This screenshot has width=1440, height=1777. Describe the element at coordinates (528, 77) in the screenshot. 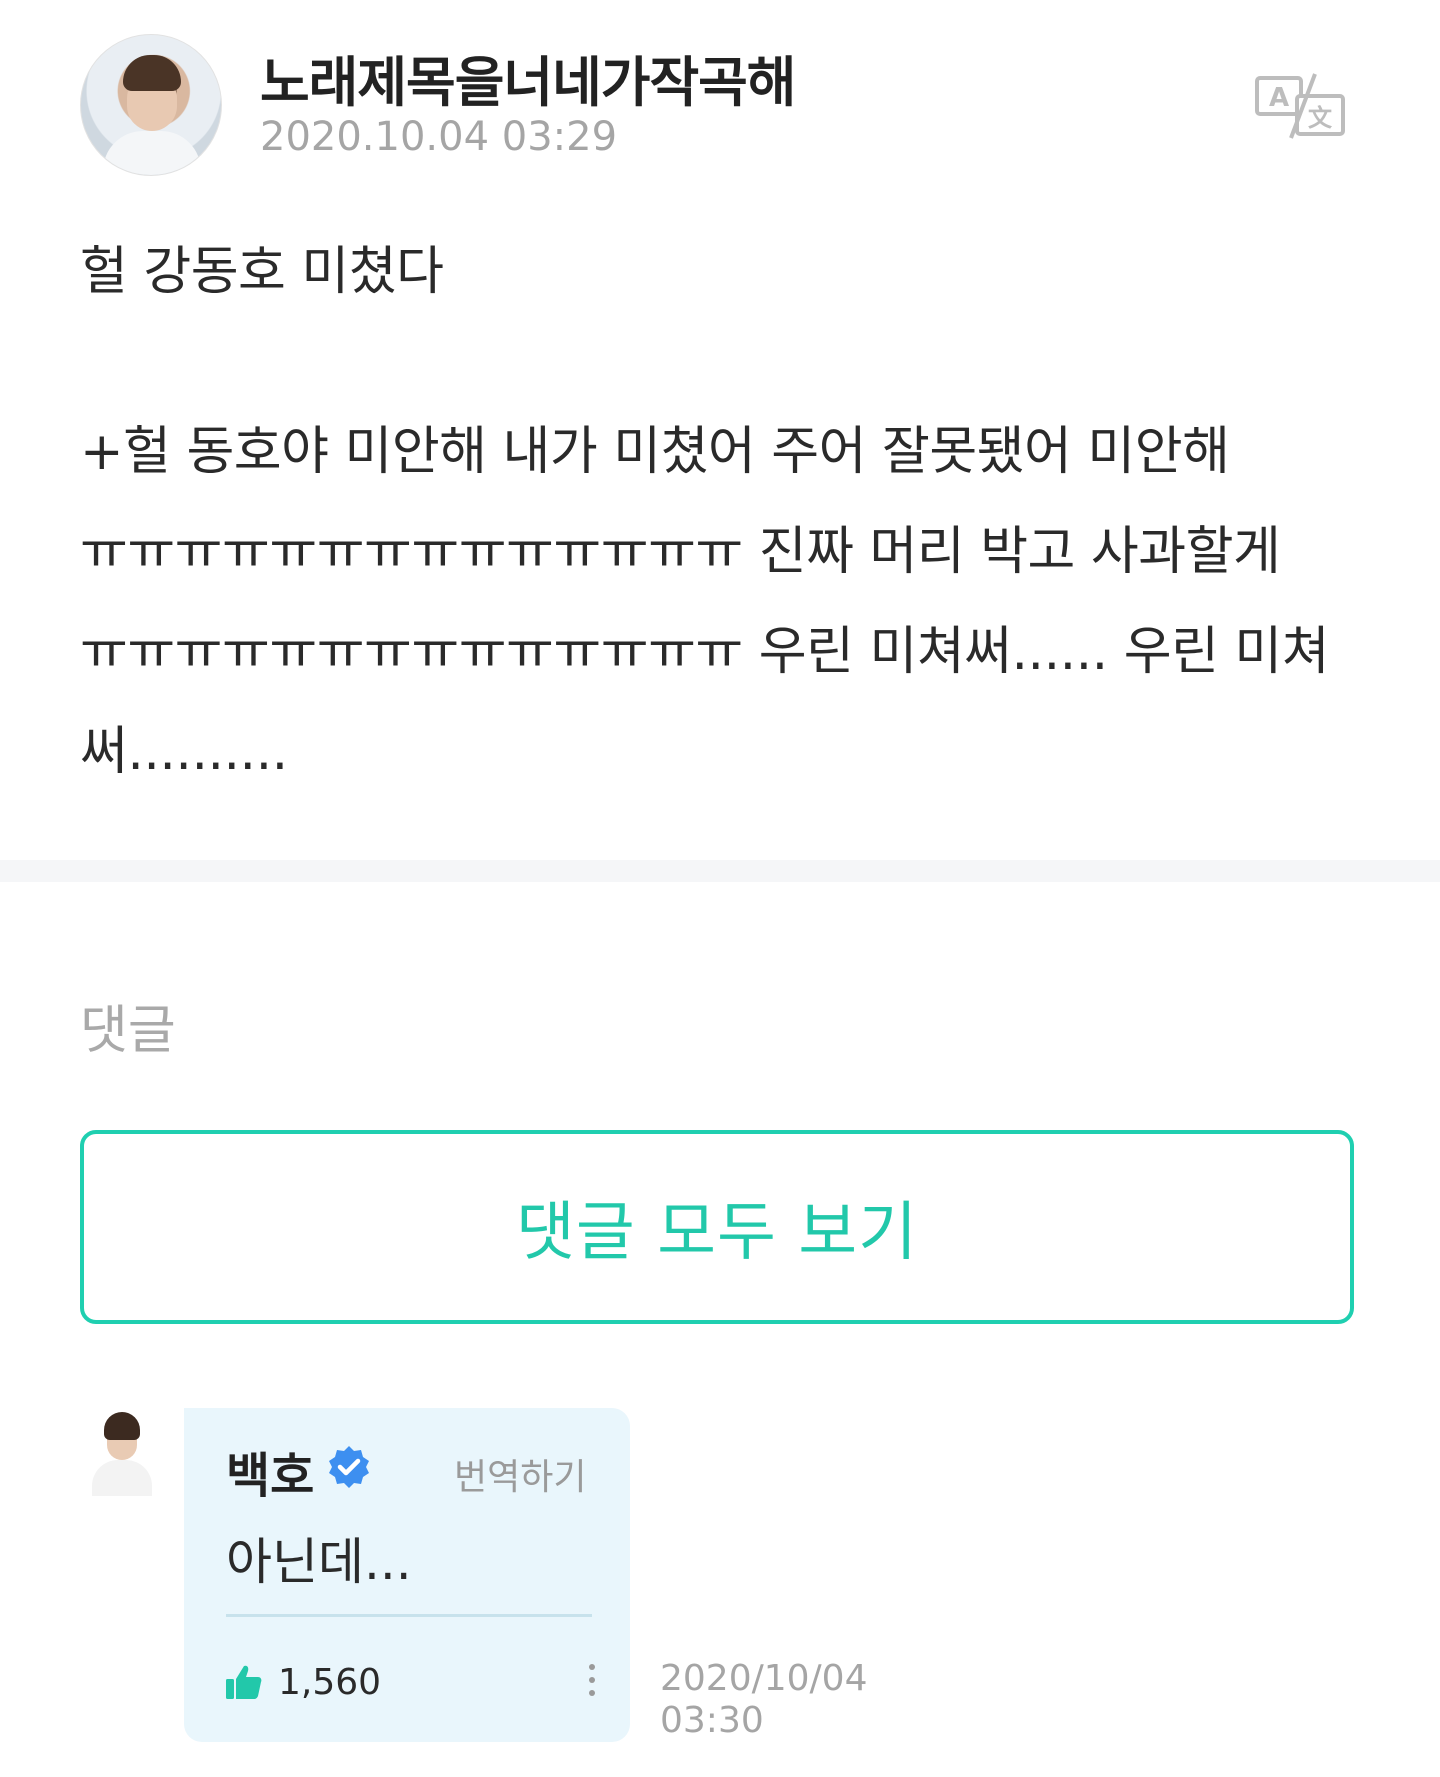

I see `post-author-name: 노래제목을너네가작곡해` at that location.